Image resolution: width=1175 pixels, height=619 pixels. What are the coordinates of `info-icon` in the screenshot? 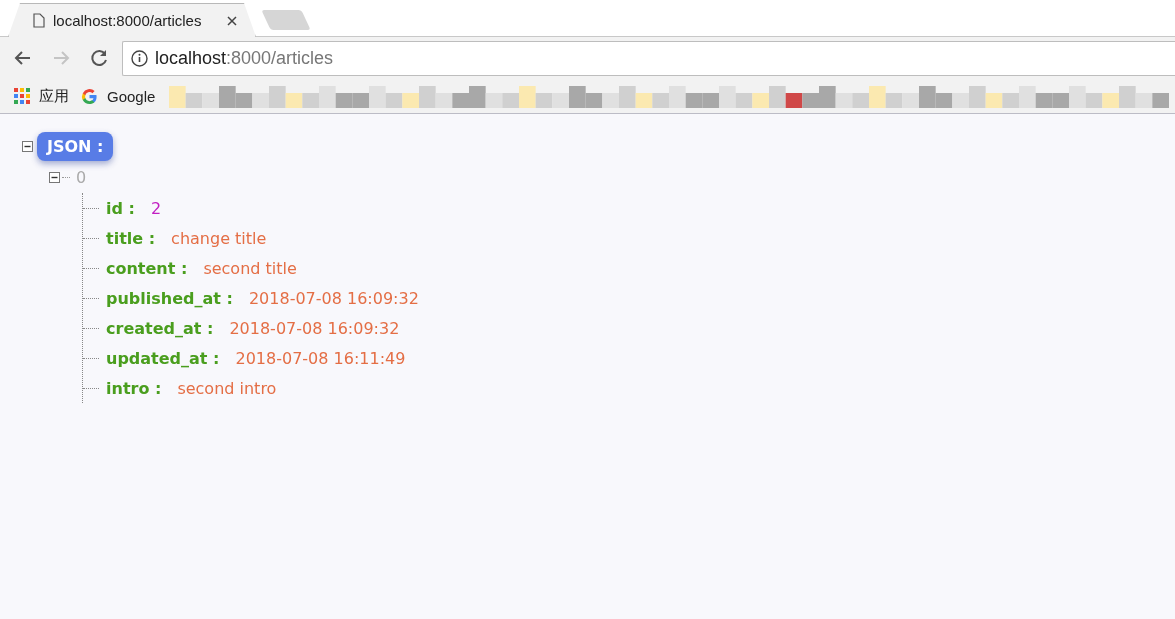 It's located at (139, 58).